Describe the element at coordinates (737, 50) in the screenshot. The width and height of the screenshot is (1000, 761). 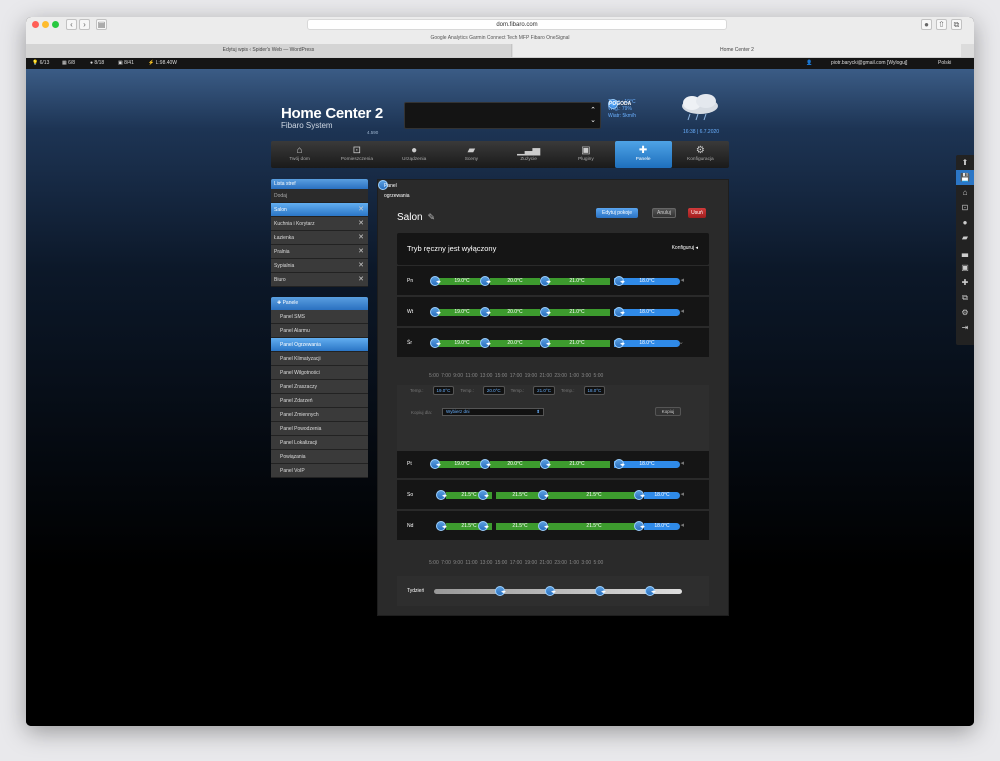
I see `tab-home-center: Home Center 2` at that location.